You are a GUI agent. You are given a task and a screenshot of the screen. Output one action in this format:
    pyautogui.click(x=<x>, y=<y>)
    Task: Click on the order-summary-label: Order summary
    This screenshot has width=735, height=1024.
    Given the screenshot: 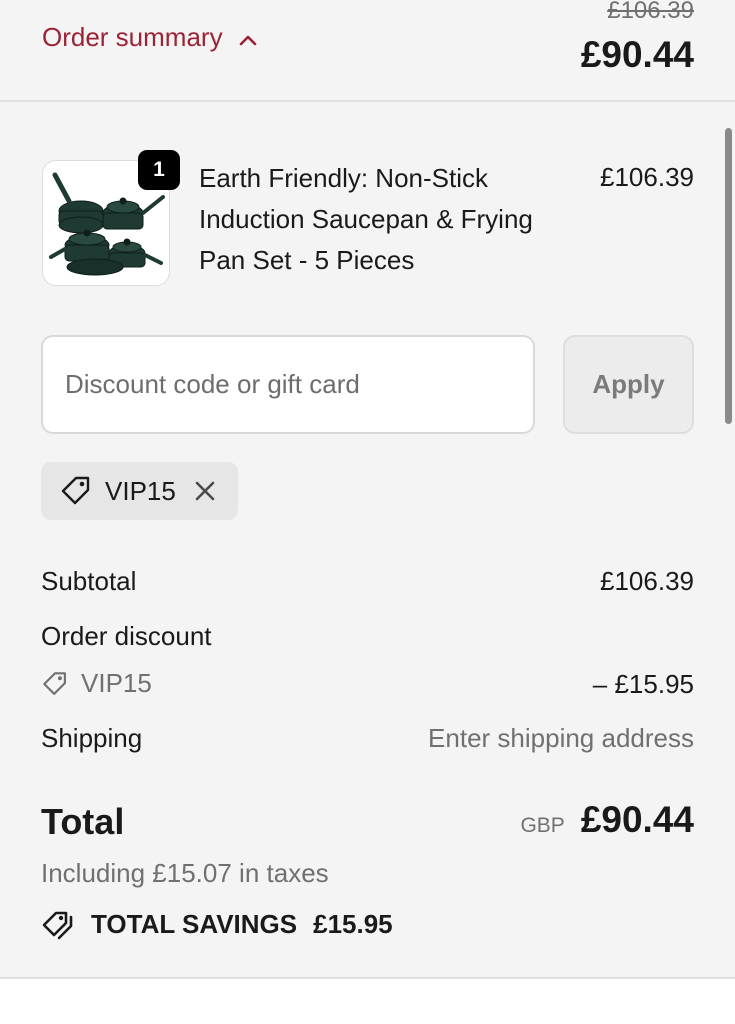 What is the action you would take?
    pyautogui.click(x=132, y=37)
    